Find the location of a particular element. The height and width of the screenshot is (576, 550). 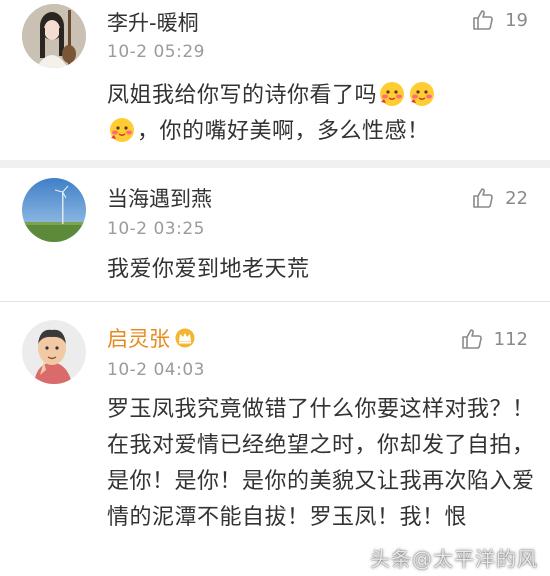

username: 当海遇到燕 is located at coordinates (159, 199).